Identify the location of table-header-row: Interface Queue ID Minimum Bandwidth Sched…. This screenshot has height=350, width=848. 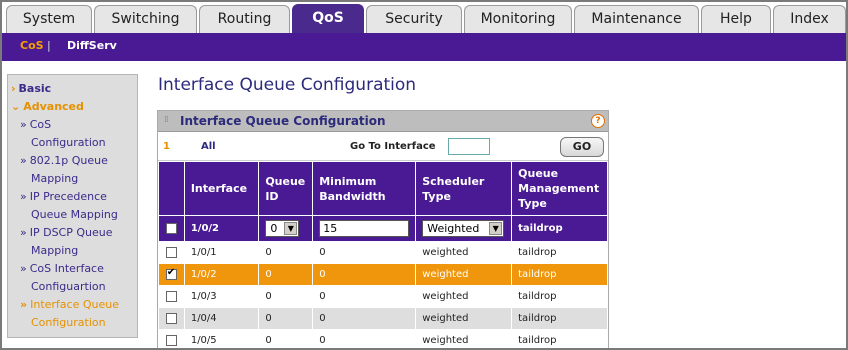
(383, 188).